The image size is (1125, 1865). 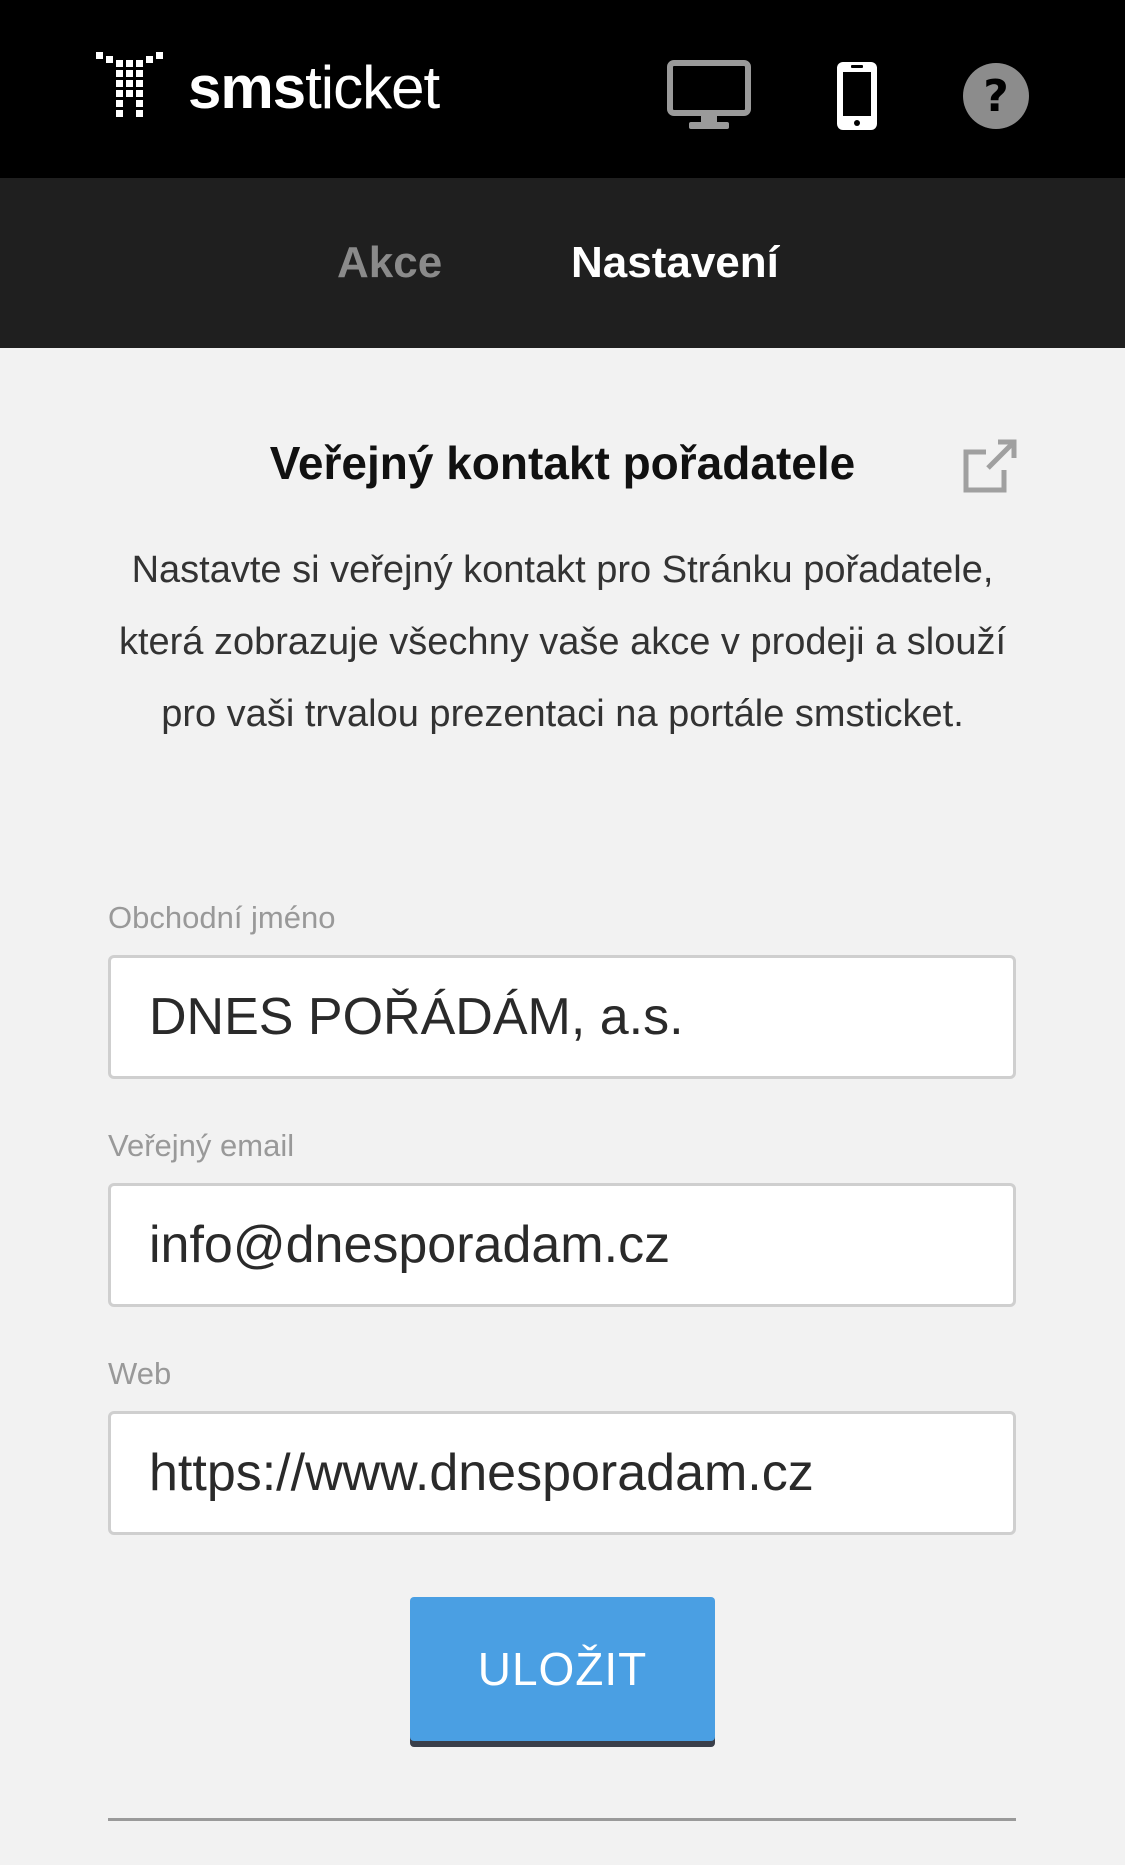 What do you see at coordinates (562, 89) in the screenshot?
I see `top-header: smsticket ?` at bounding box center [562, 89].